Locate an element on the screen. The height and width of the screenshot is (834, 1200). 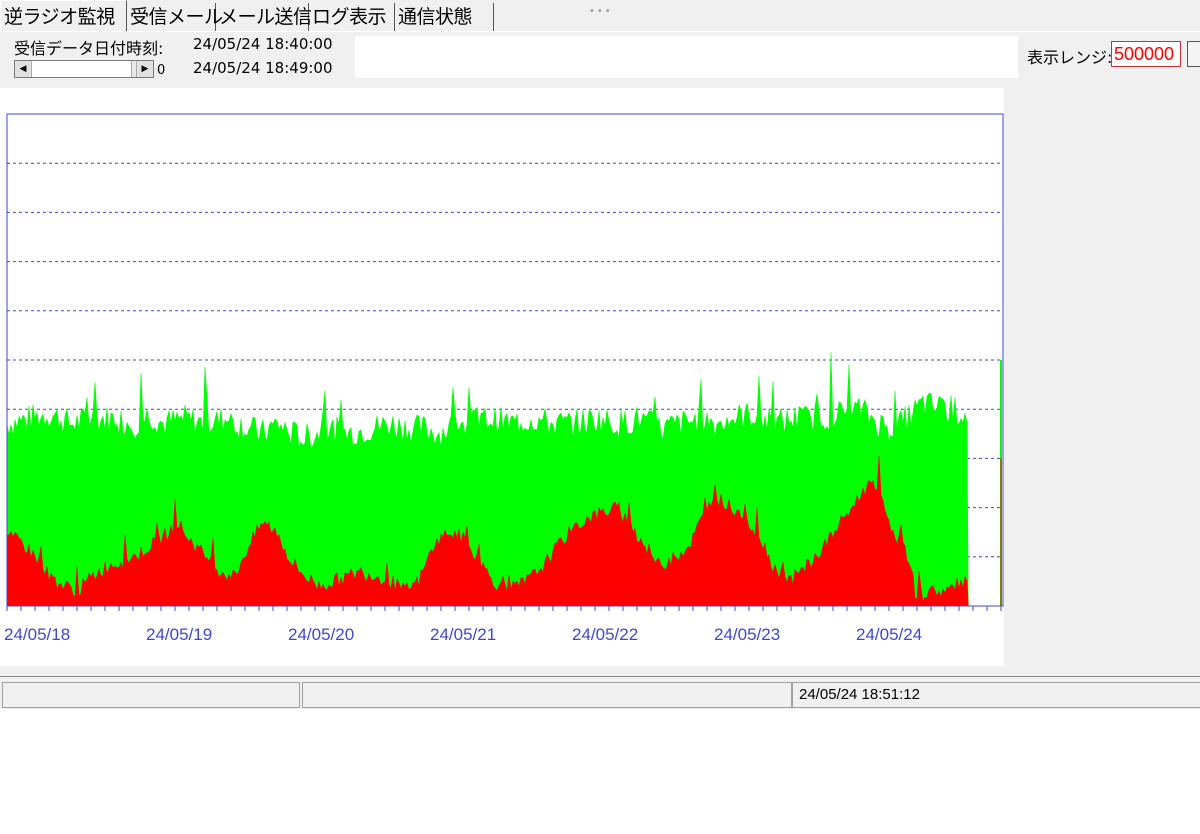
range-dropdown-button is located at coordinates (1193, 54).